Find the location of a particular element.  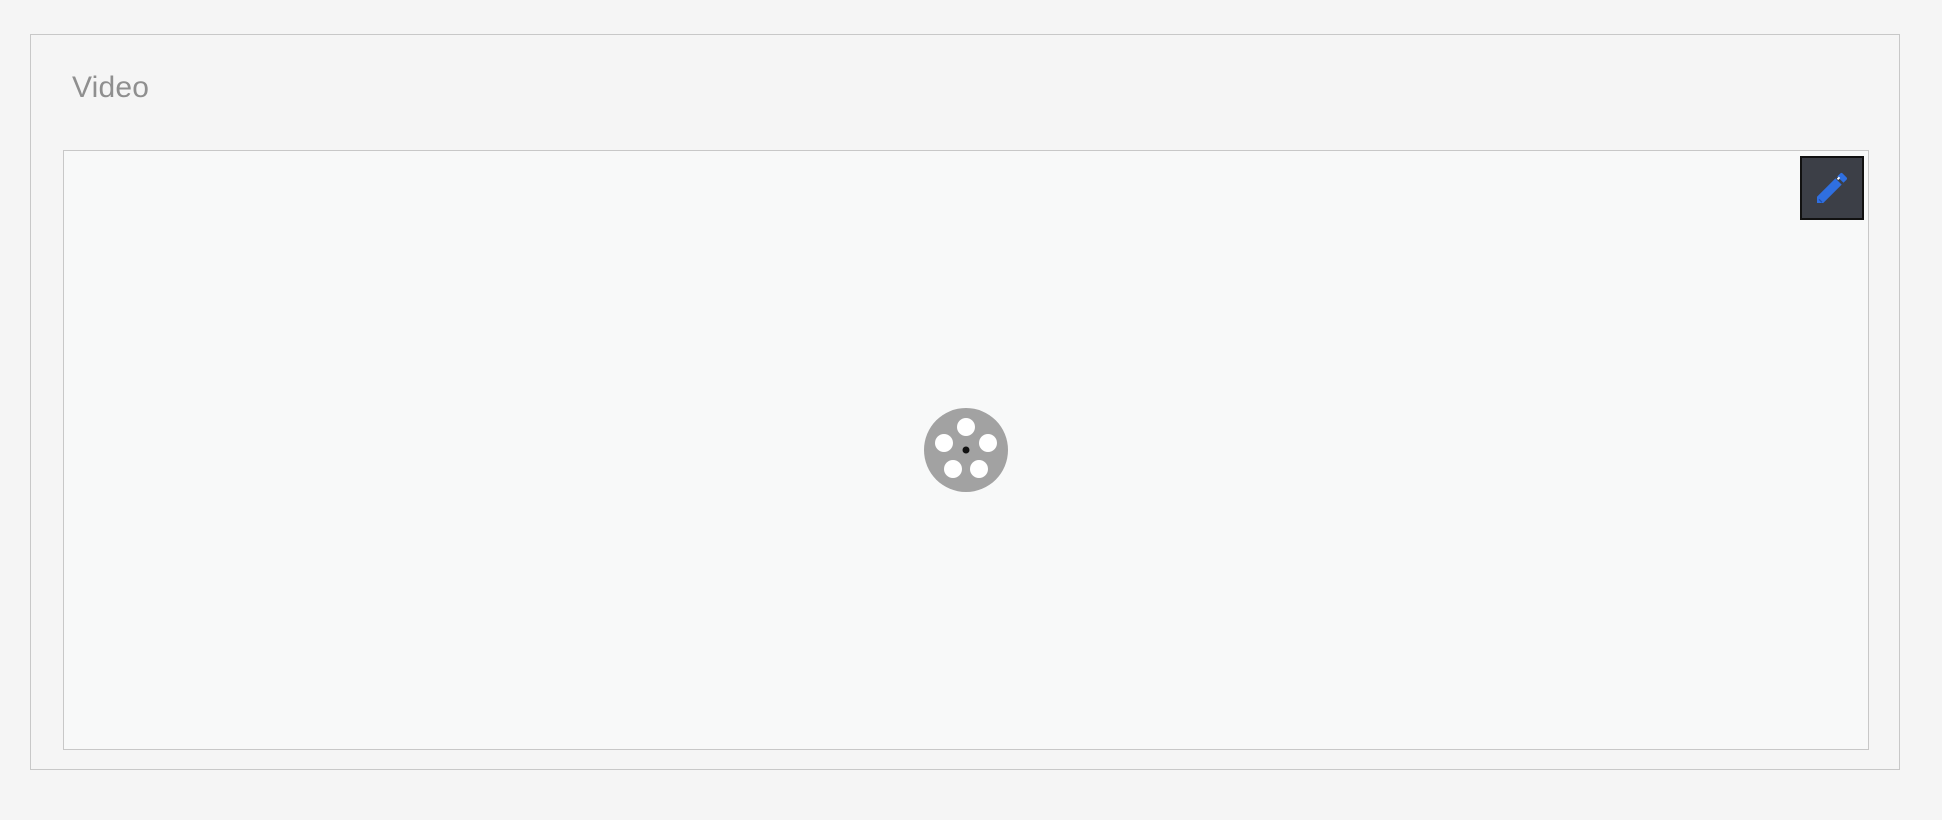

film-reel-icon is located at coordinates (966, 450).